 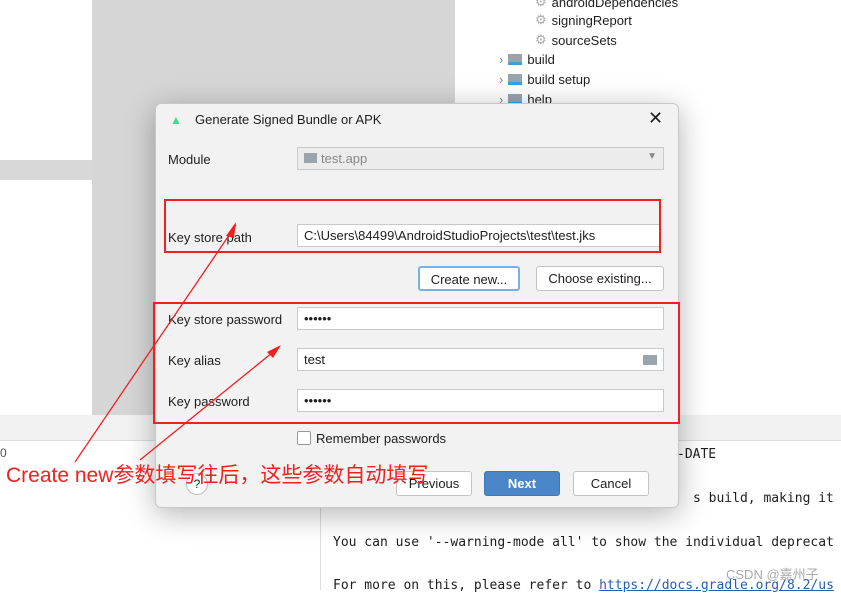 What do you see at coordinates (217, 475) in the screenshot?
I see `annotation-text: Create new参数填写往后，这些参数自动填写` at bounding box center [217, 475].